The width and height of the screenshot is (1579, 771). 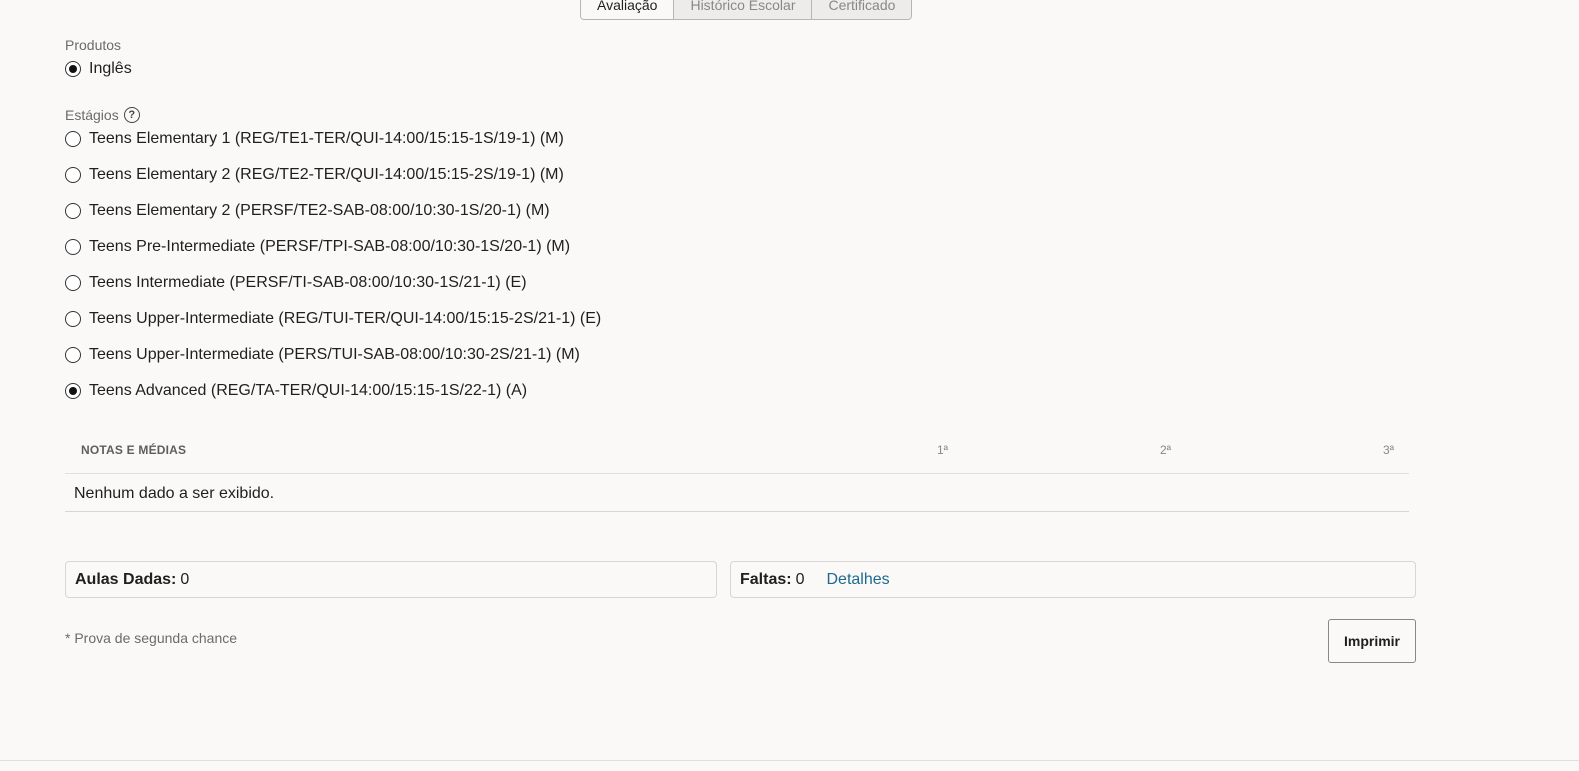 What do you see at coordinates (126, 579) in the screenshot?
I see `aulas-dadas-label: Aulas Dadas:` at bounding box center [126, 579].